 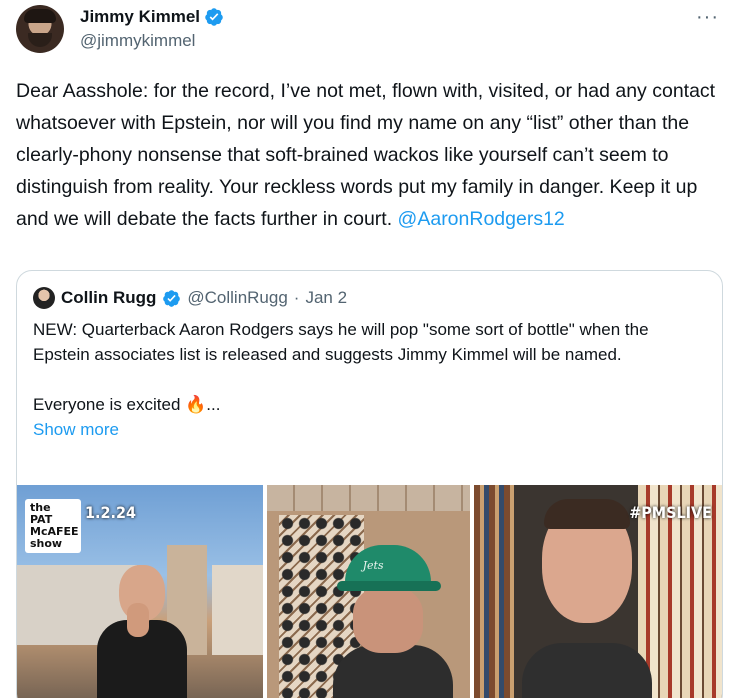 What do you see at coordinates (109, 297) in the screenshot?
I see `quoted-author-name: Collin Rugg` at bounding box center [109, 297].